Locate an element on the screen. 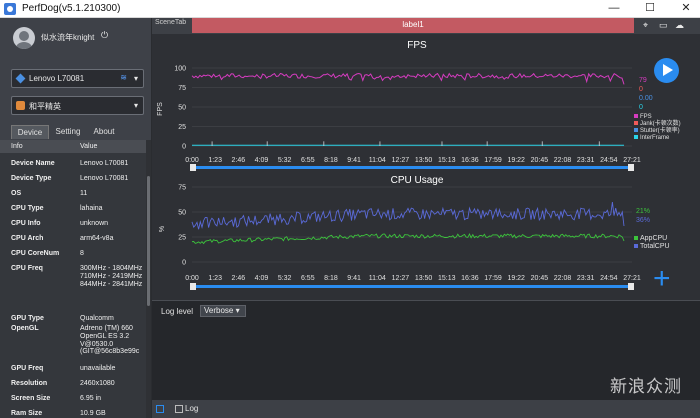 The width and height of the screenshot is (700, 418). cpu-x-tick: 17:59 is located at coordinates (493, 278).